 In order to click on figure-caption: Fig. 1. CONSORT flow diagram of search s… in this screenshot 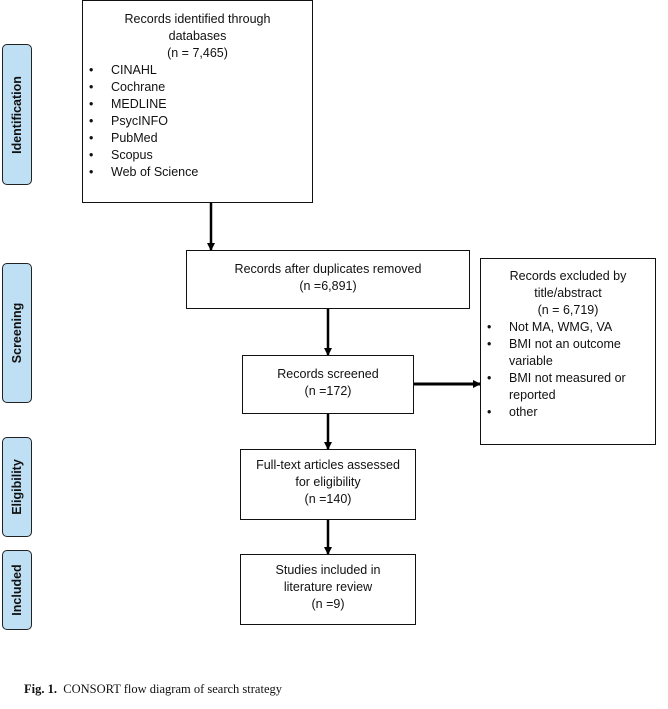, I will do `click(153, 689)`.